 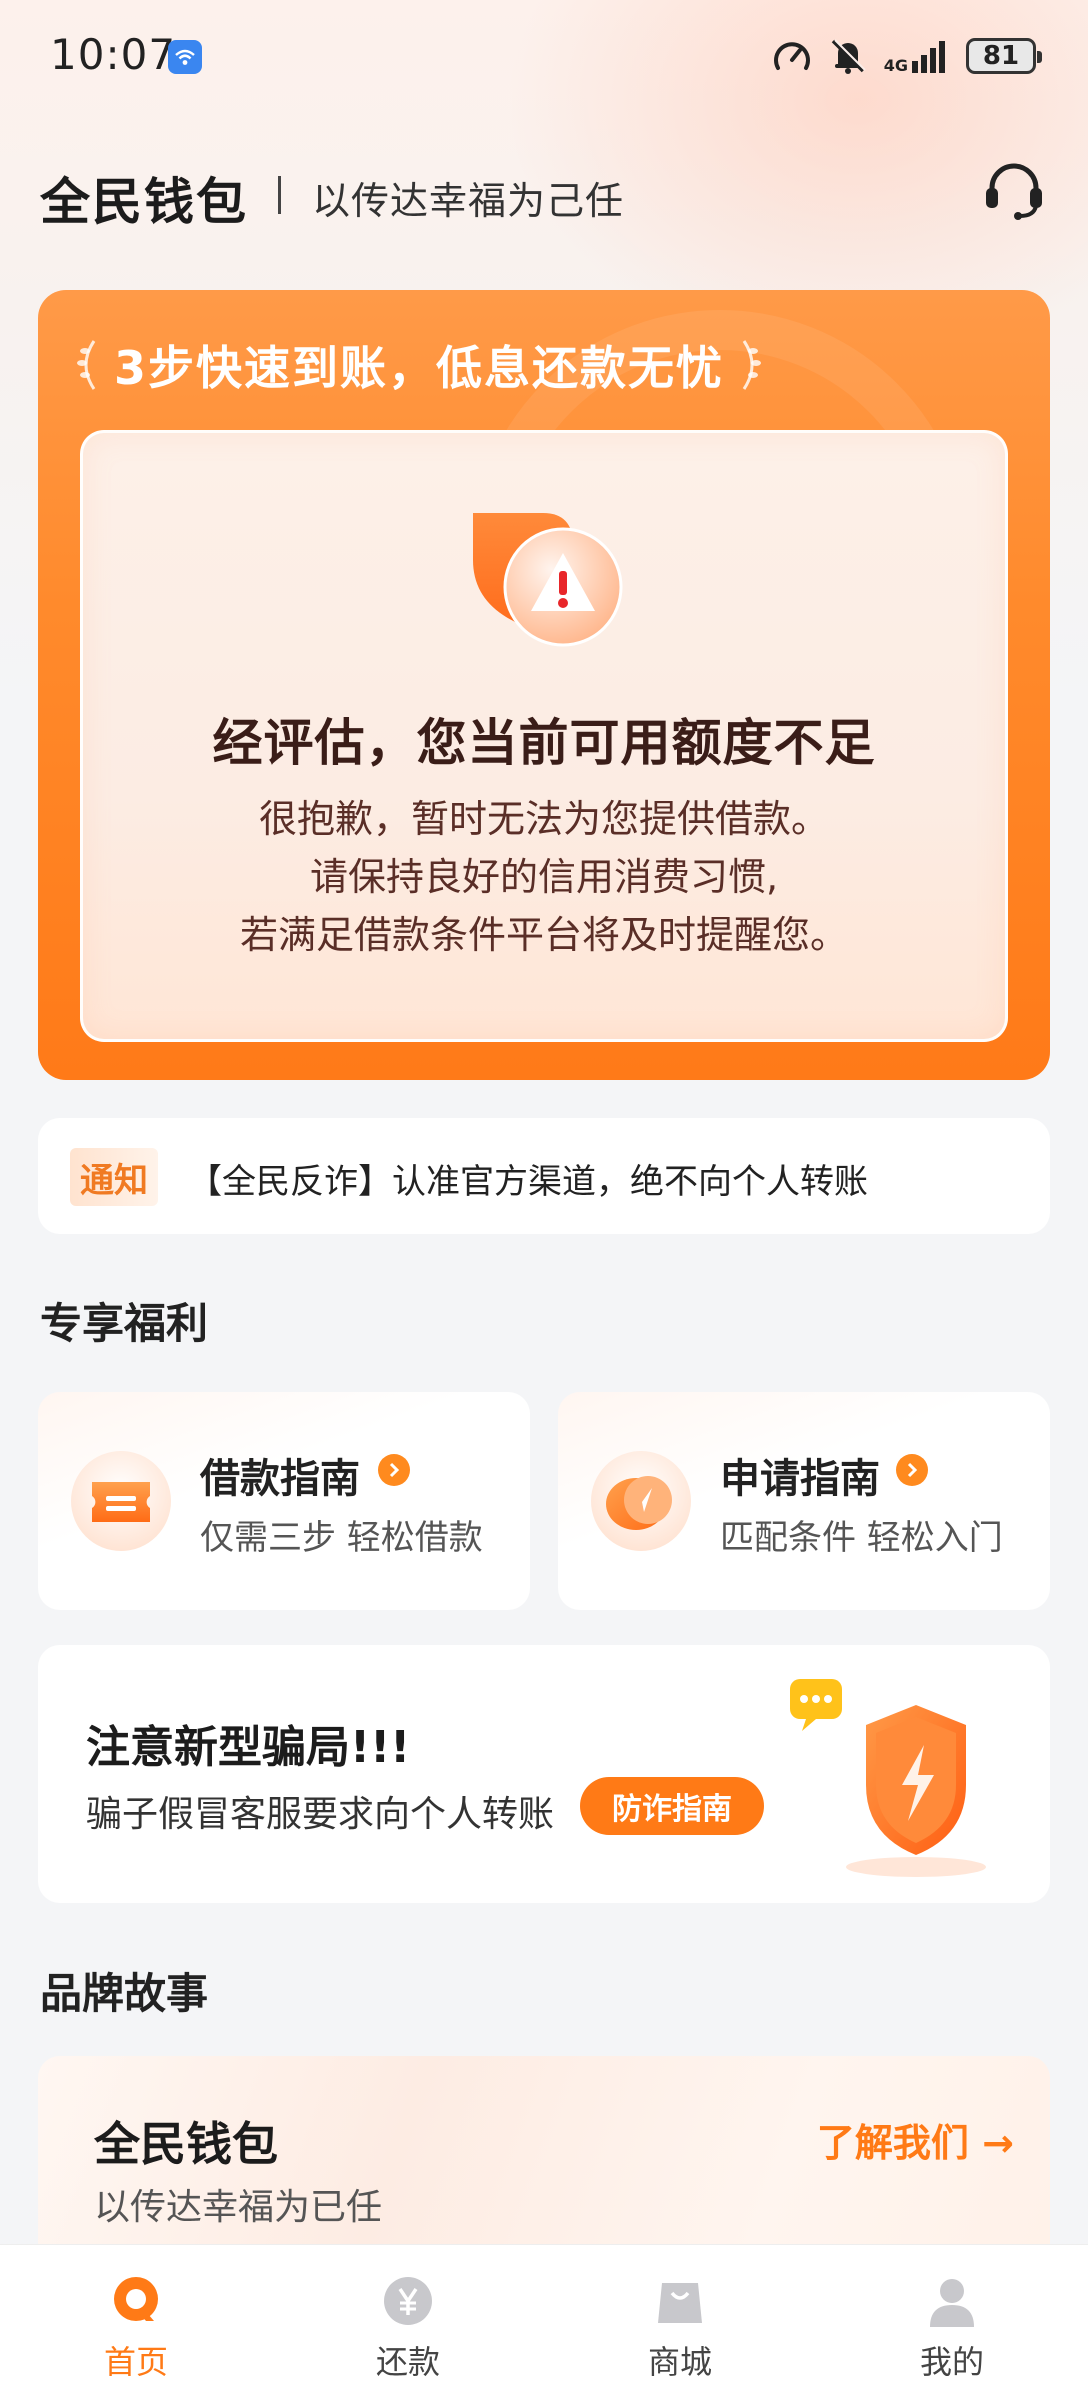 What do you see at coordinates (121, 1501) in the screenshot?
I see `ticket-icon` at bounding box center [121, 1501].